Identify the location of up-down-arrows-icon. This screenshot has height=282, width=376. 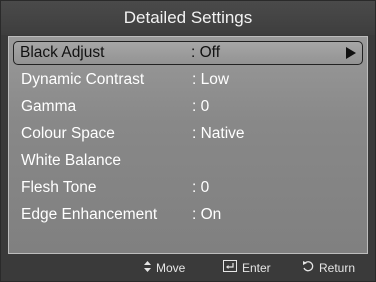
(147, 268).